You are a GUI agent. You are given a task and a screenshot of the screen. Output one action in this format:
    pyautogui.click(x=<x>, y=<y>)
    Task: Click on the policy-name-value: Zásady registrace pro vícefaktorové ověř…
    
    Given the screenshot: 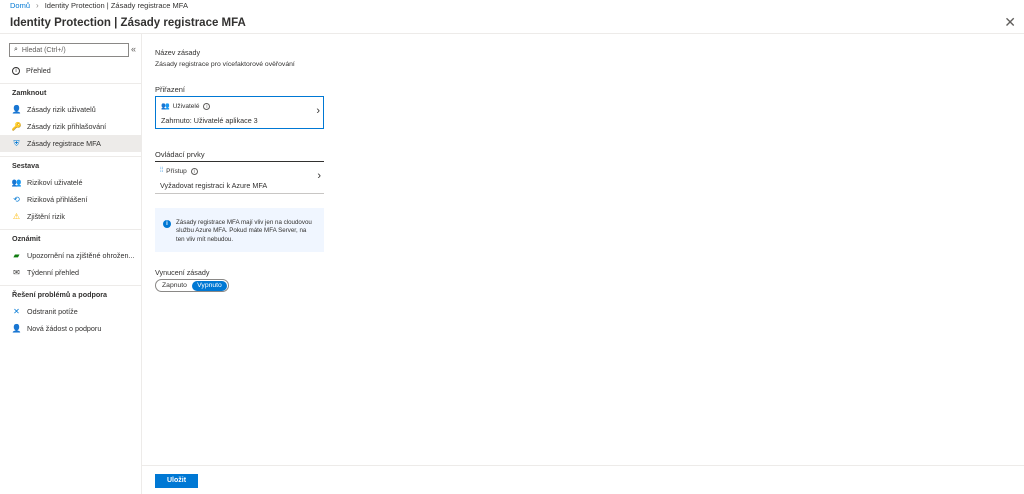 What is the action you would take?
    pyautogui.click(x=225, y=64)
    